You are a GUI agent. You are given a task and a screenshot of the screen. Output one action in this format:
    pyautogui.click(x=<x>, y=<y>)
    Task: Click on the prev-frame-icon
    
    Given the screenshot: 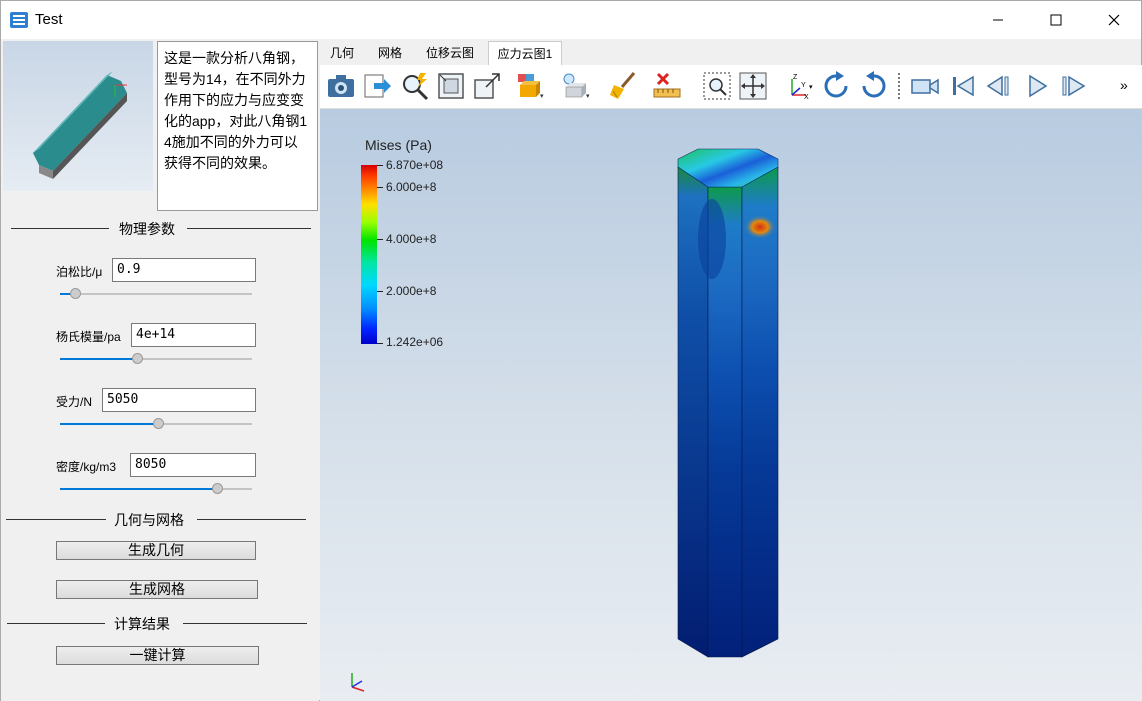 What is the action you would take?
    pyautogui.click(x=999, y=86)
    